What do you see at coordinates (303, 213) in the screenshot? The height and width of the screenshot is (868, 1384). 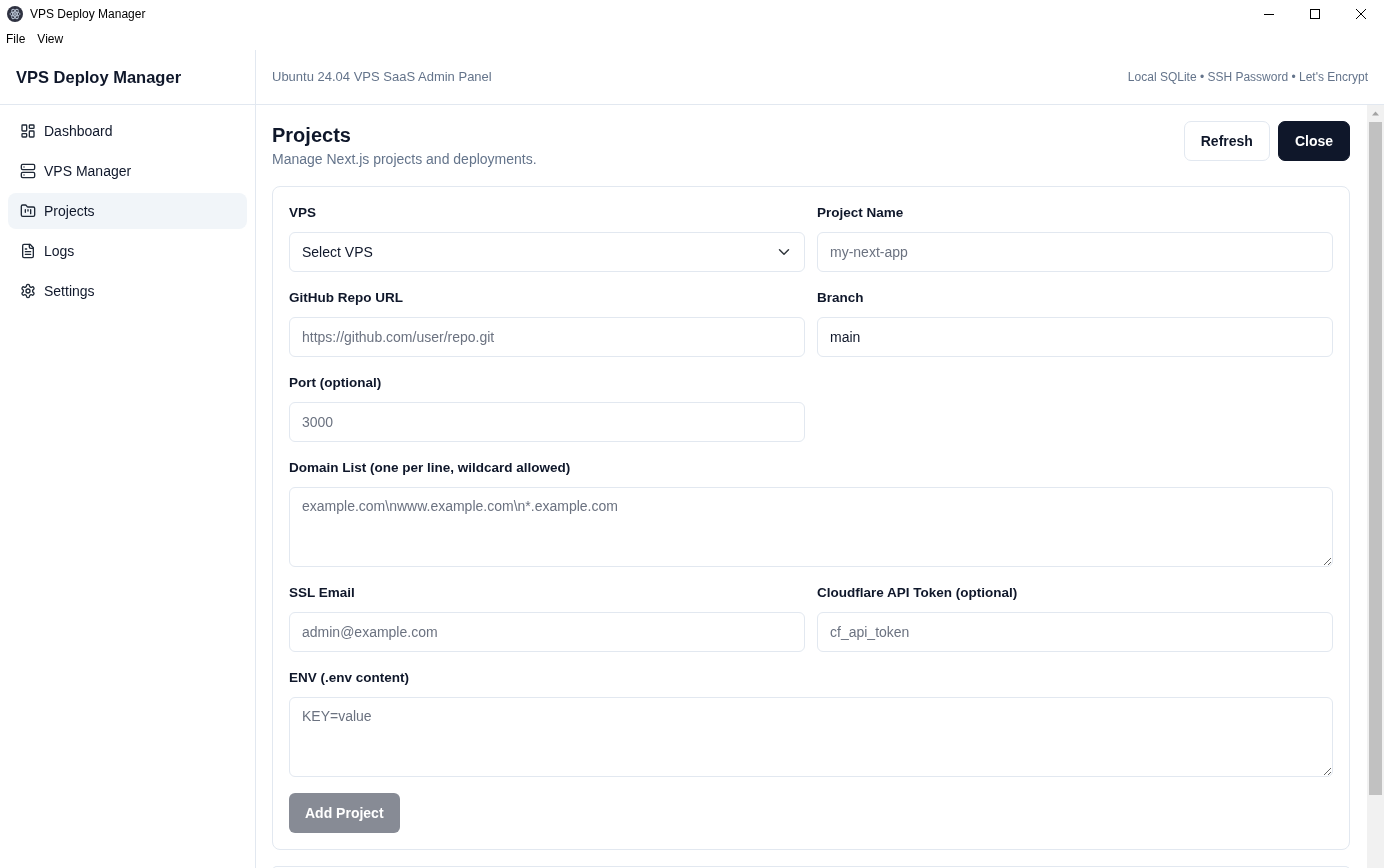 I see `field-label: VPS` at bounding box center [303, 213].